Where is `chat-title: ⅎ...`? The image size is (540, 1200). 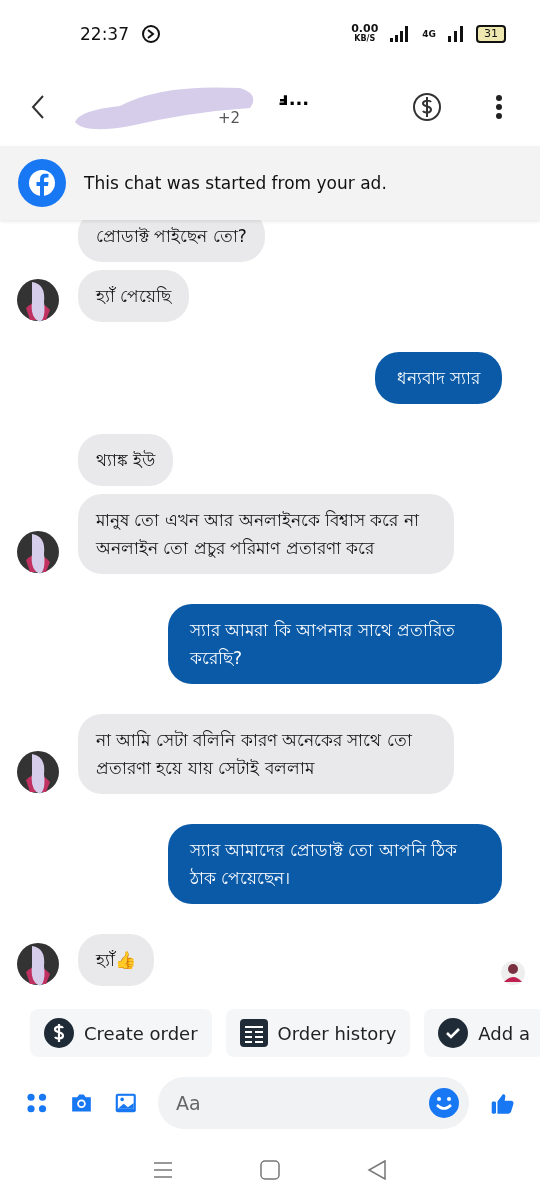 chat-title: ⅎ... is located at coordinates (294, 98).